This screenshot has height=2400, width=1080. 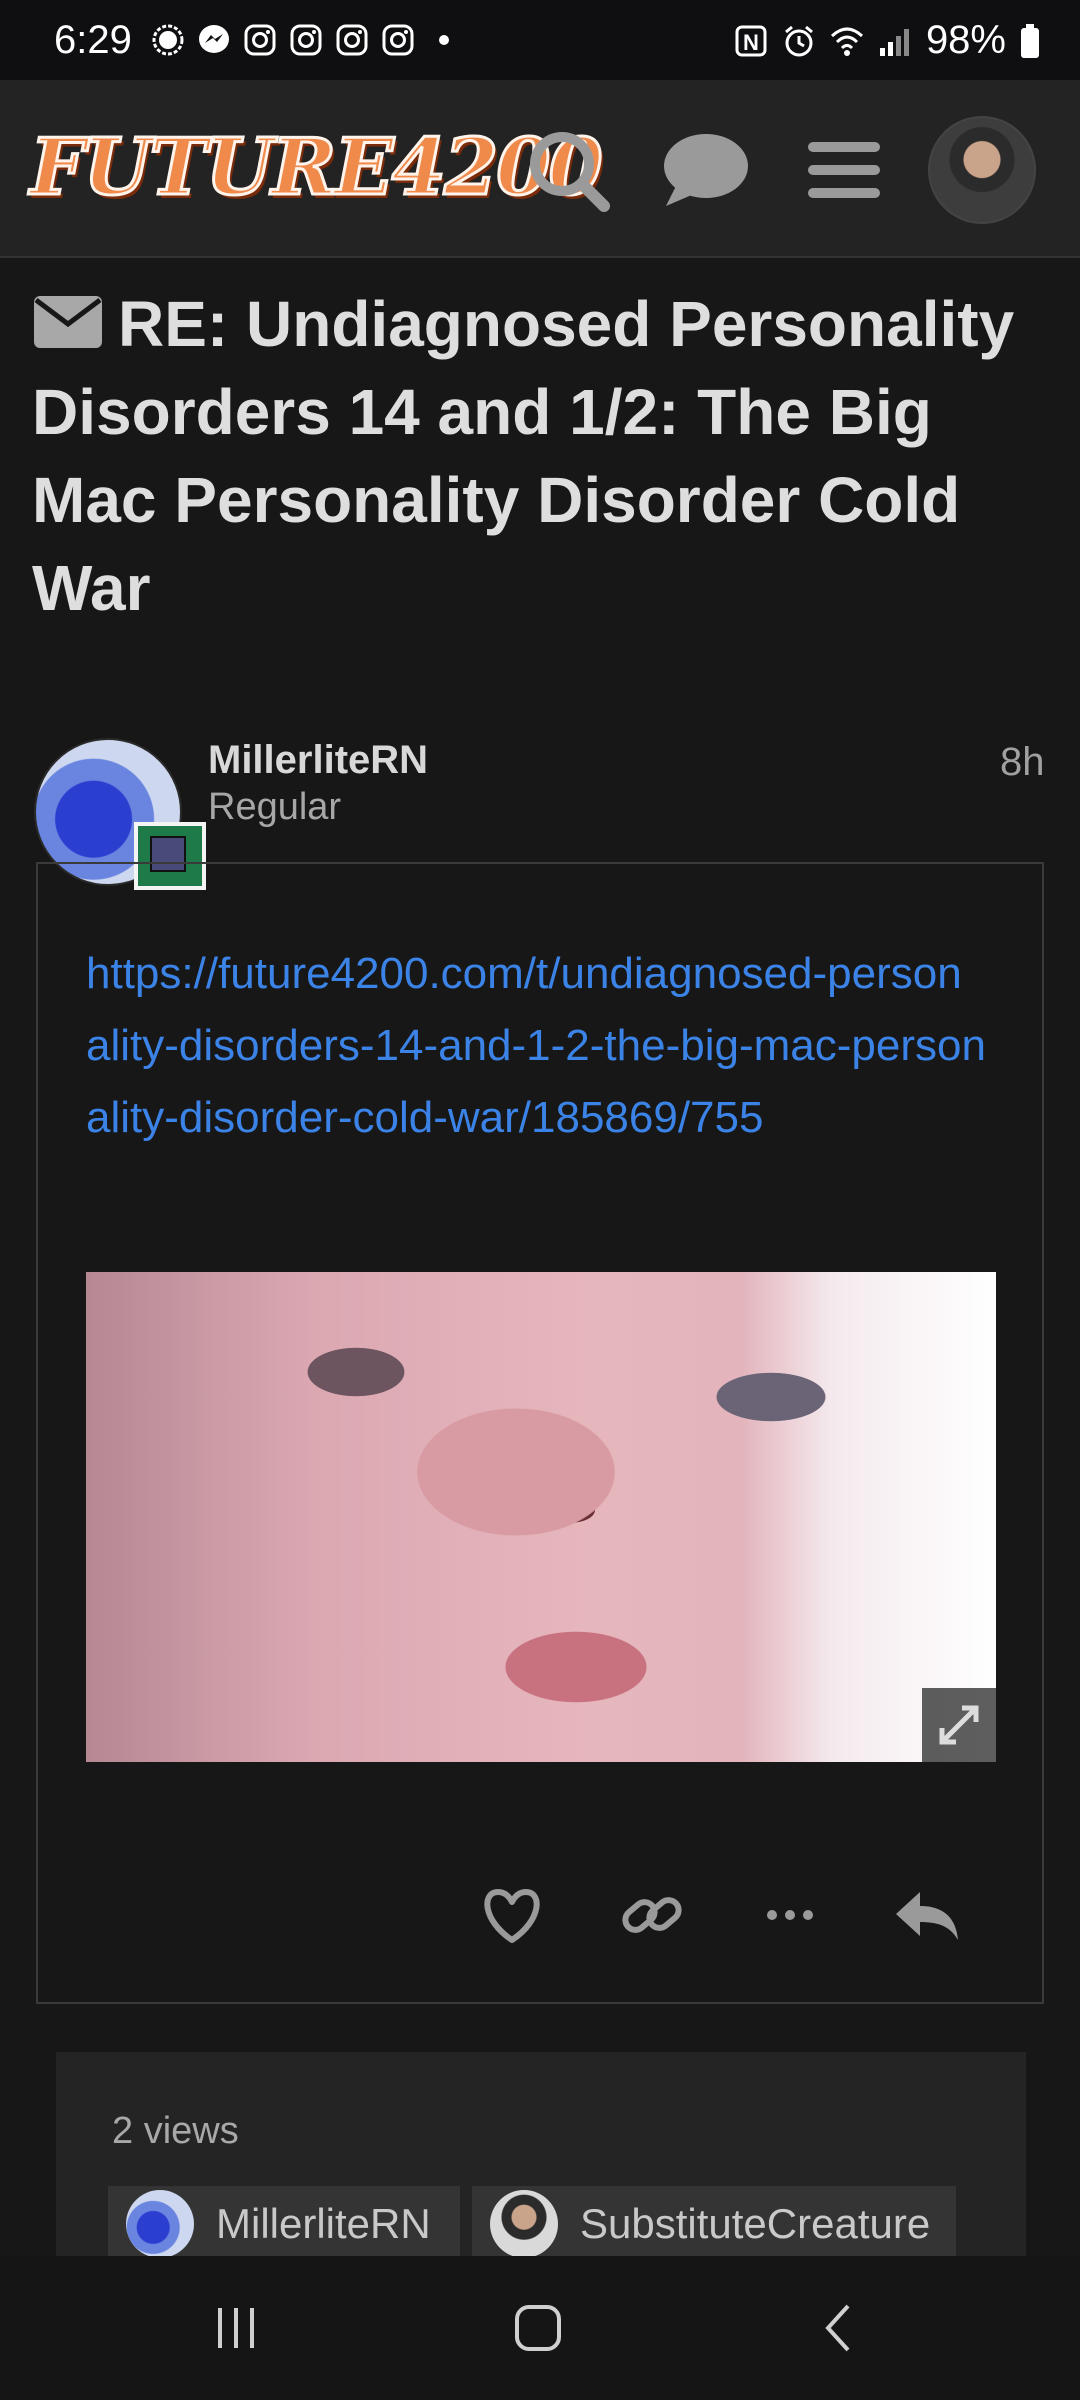 I want to click on home-icon, so click(x=538, y=2328).